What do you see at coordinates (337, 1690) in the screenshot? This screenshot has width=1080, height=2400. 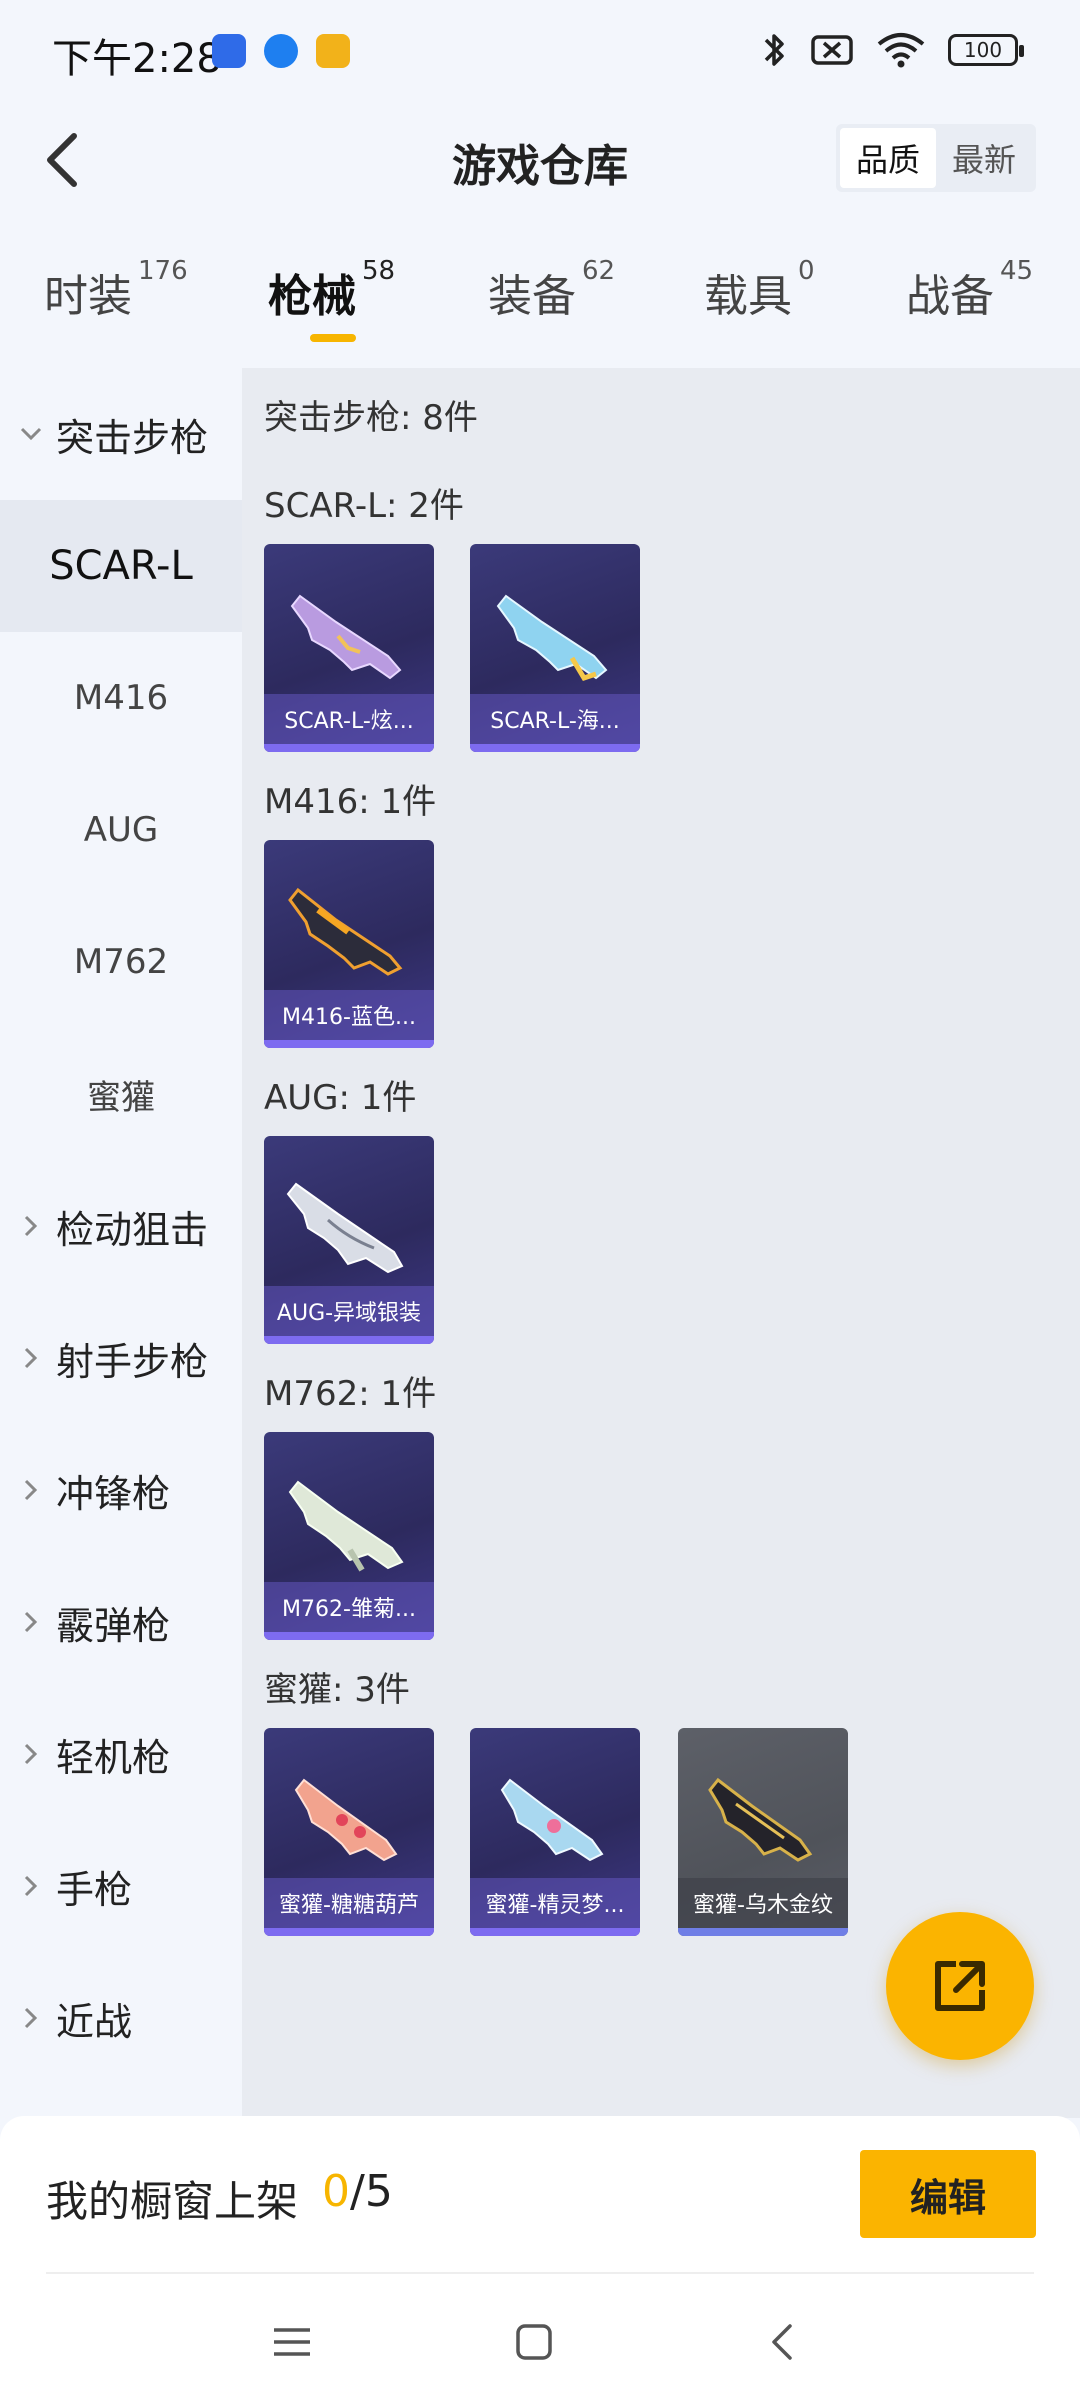 I see `group-title: 蜜獾: 3件` at bounding box center [337, 1690].